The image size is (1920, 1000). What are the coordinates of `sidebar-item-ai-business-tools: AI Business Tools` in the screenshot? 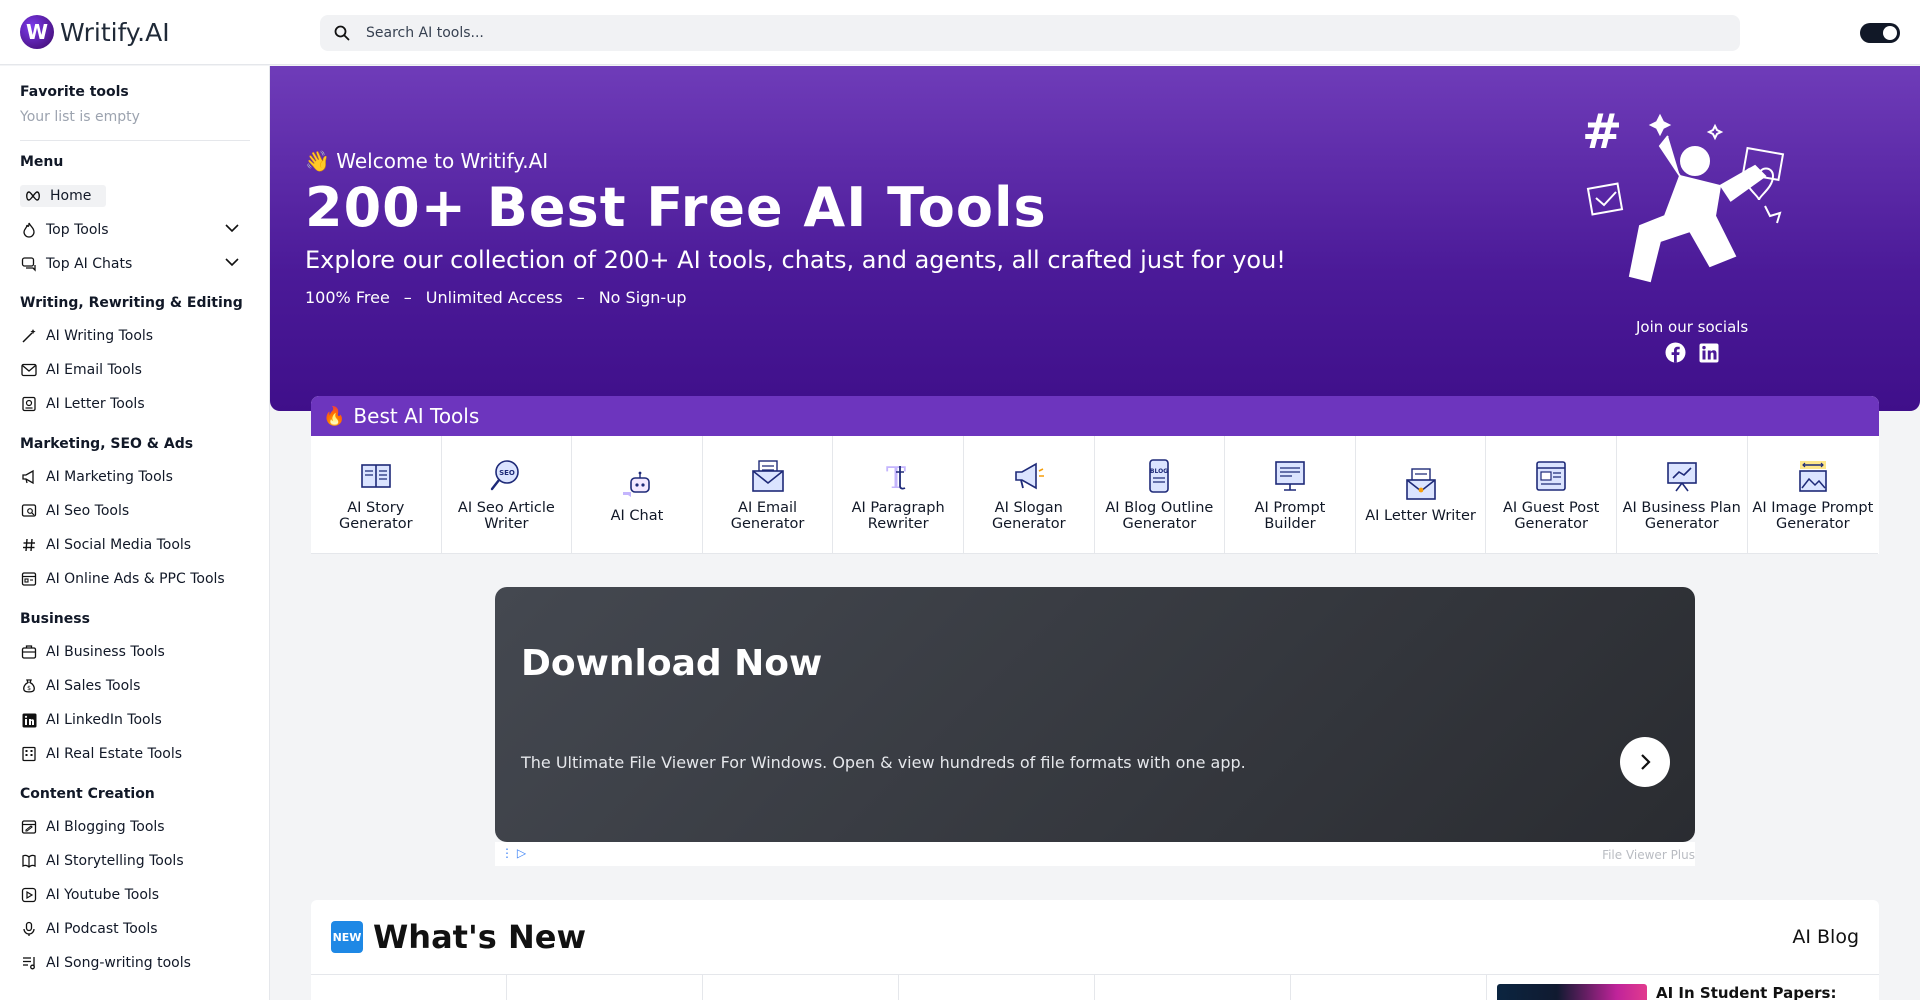 It's located at (135, 652).